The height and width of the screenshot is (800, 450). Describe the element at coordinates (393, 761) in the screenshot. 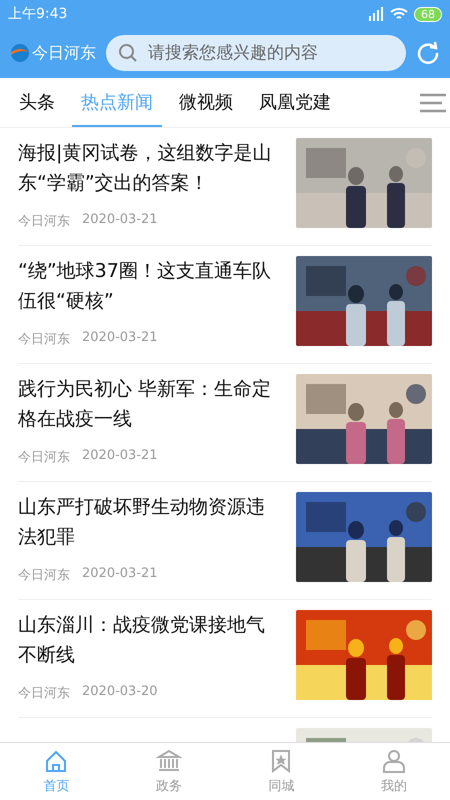

I see `user-icon` at that location.